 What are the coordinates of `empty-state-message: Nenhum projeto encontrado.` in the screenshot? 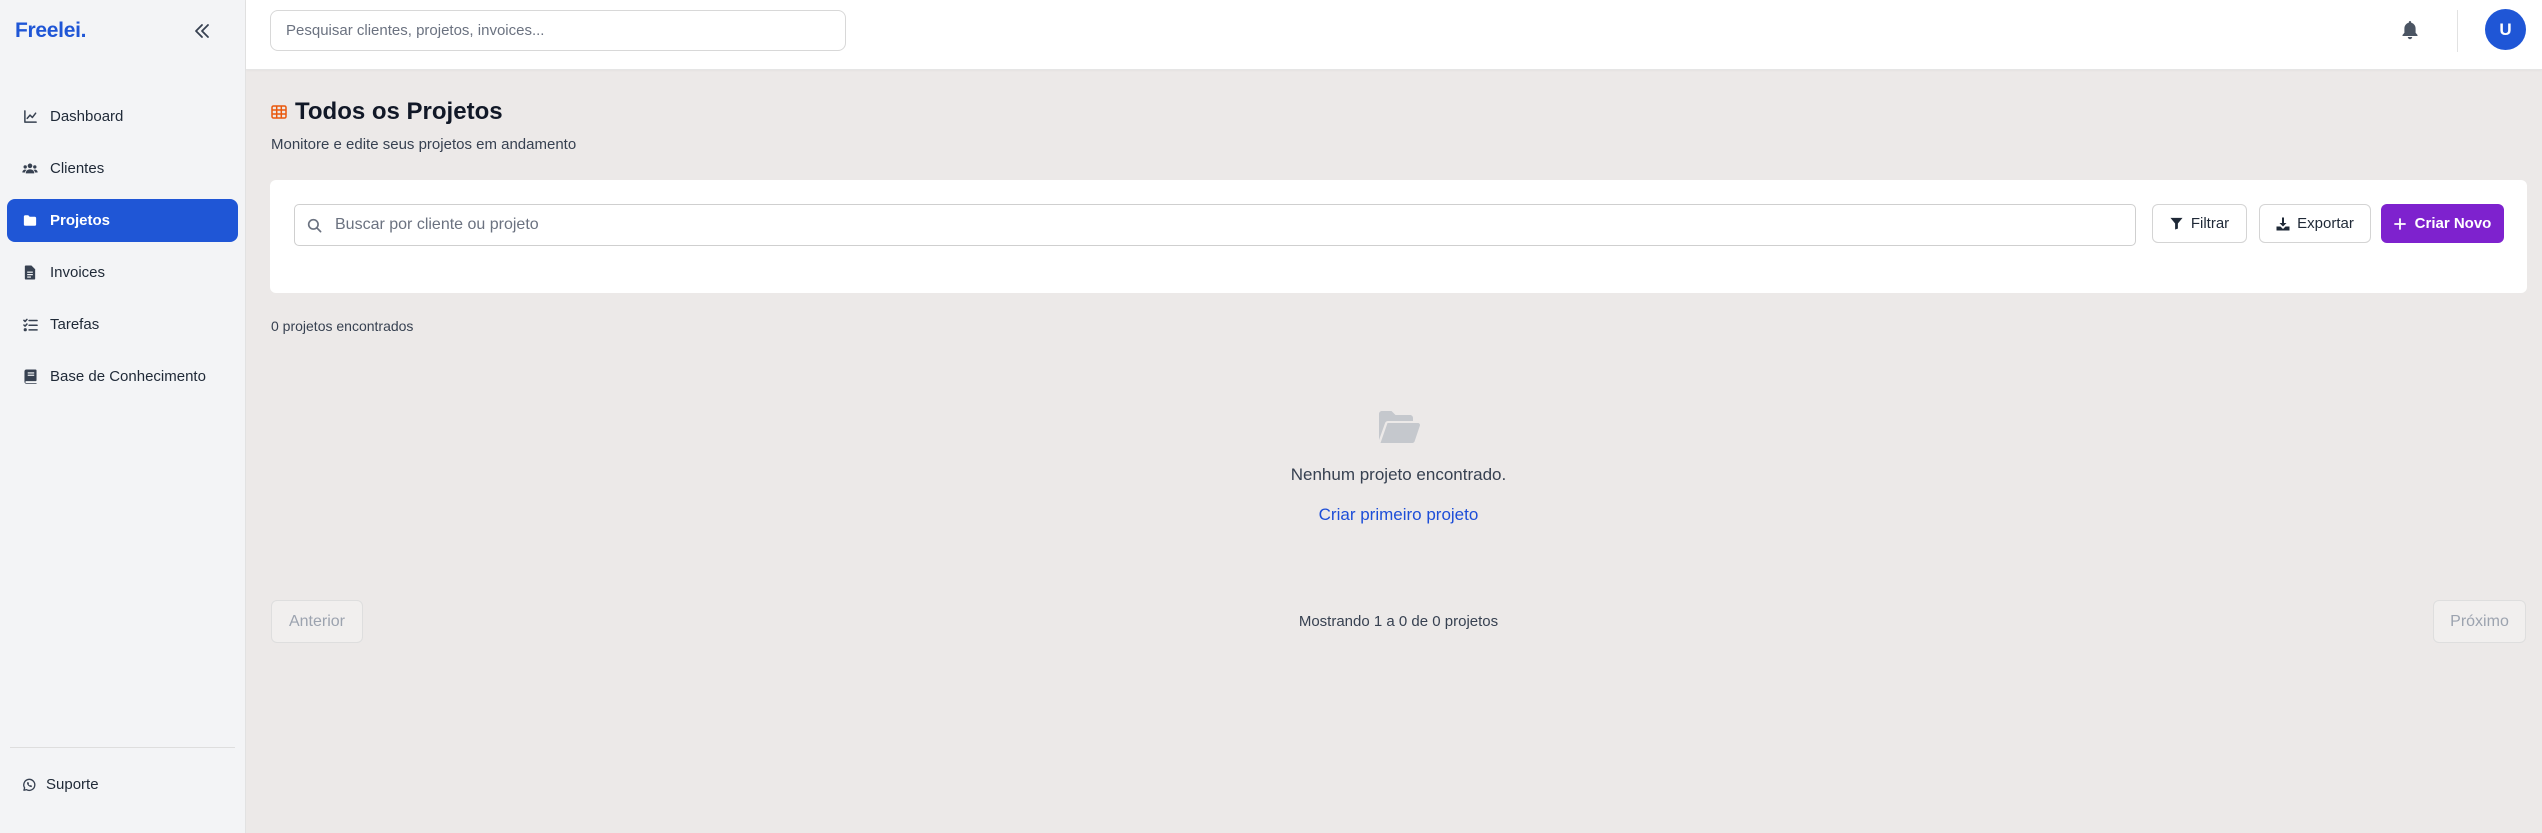 It's located at (1398, 474).